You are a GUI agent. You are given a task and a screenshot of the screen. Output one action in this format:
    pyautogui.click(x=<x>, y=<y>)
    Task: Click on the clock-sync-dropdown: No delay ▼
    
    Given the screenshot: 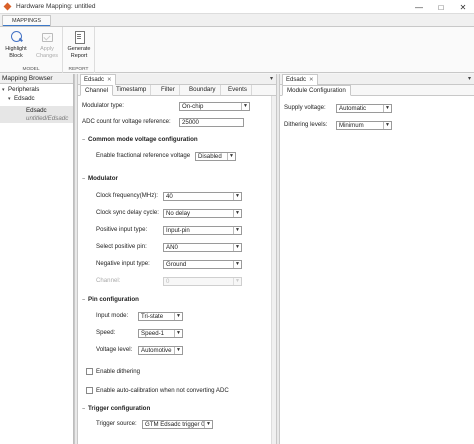 What is the action you would take?
    pyautogui.click(x=202, y=213)
    